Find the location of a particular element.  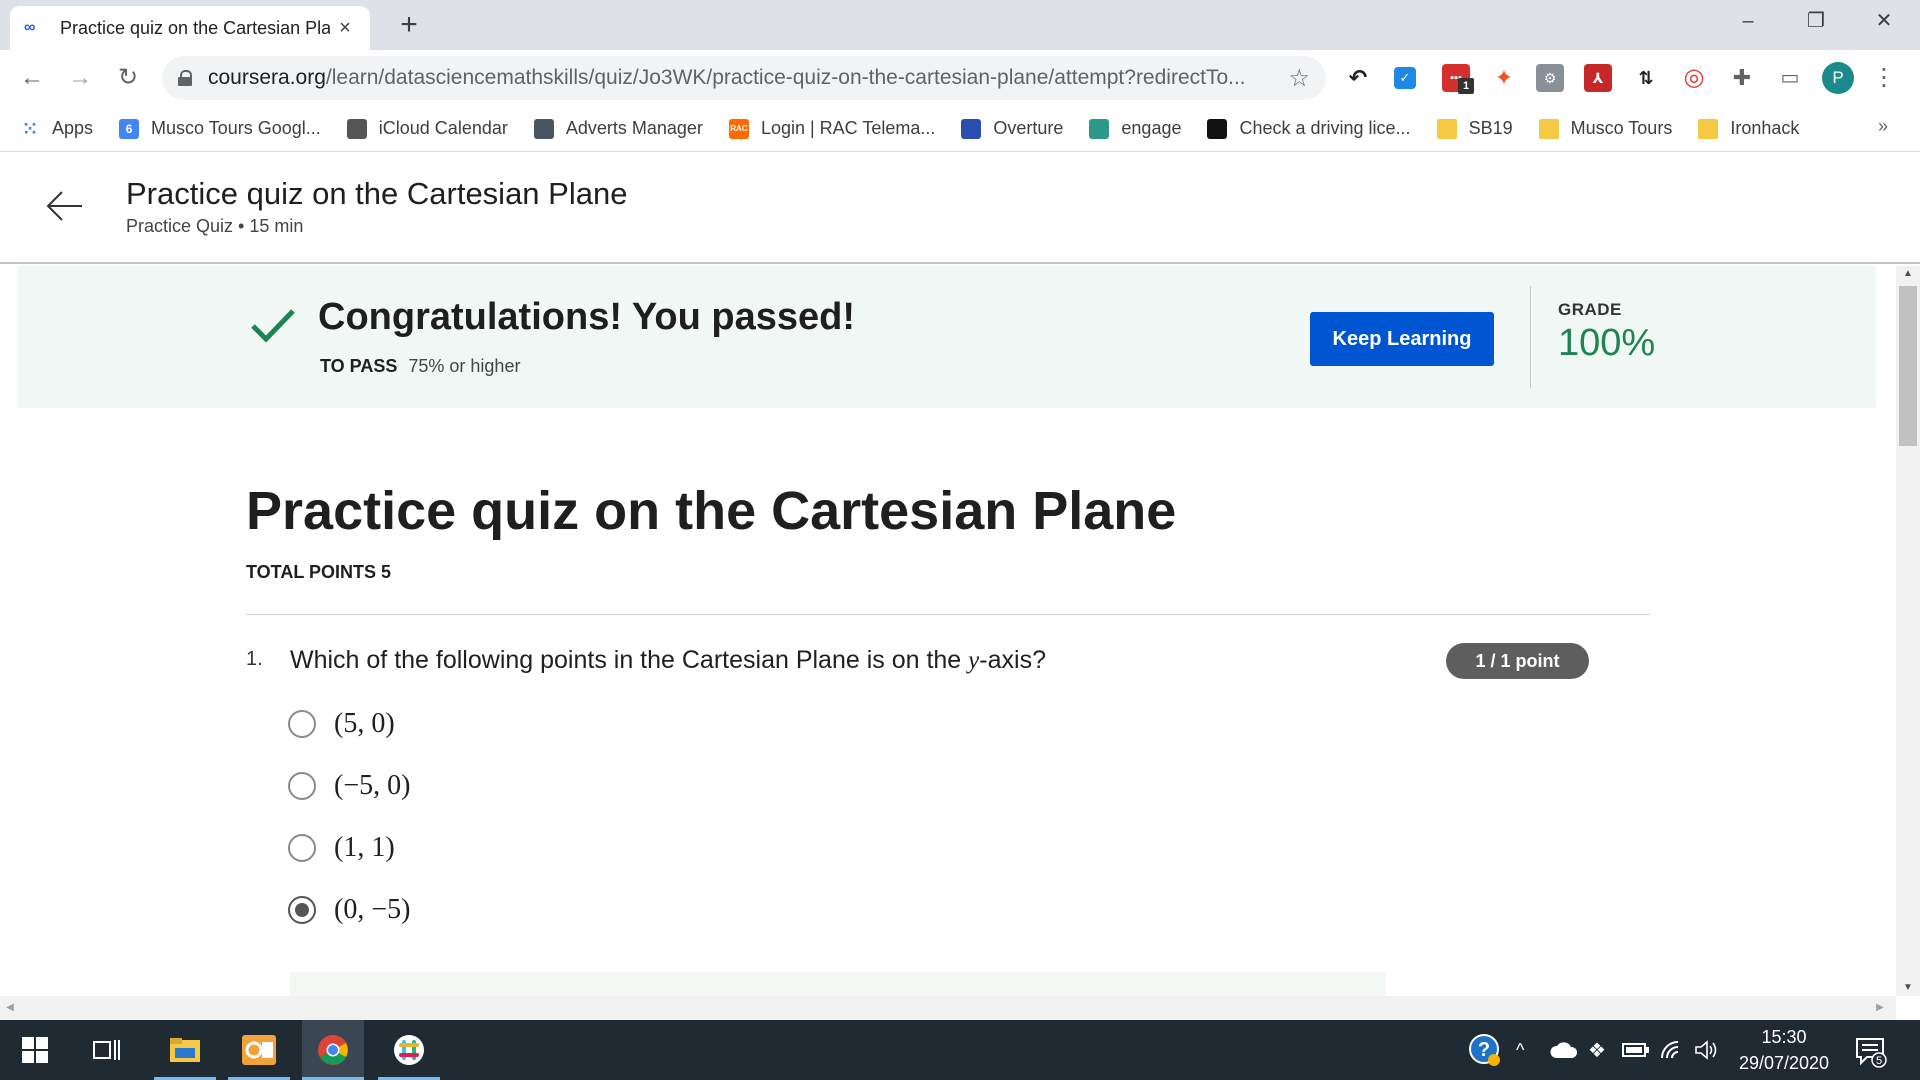

file-explorer-icon is located at coordinates (185, 1050).